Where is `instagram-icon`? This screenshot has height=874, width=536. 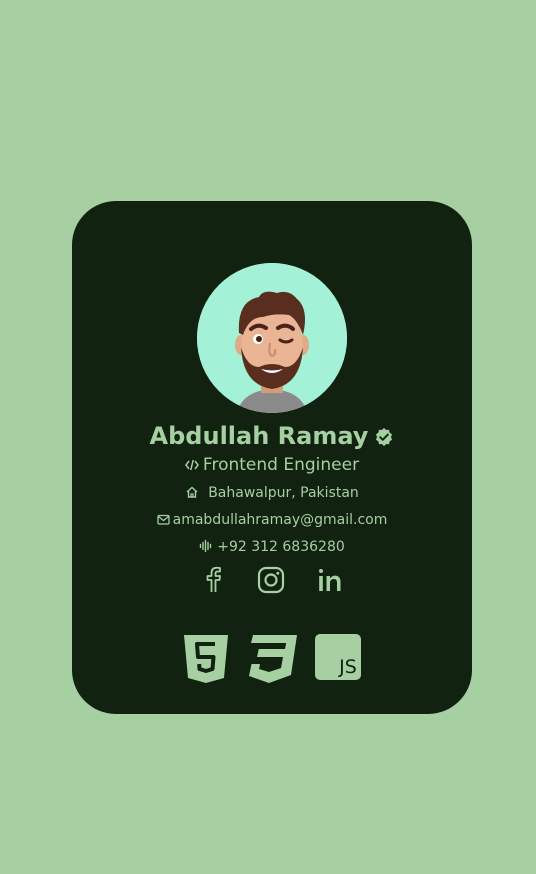 instagram-icon is located at coordinates (271, 582).